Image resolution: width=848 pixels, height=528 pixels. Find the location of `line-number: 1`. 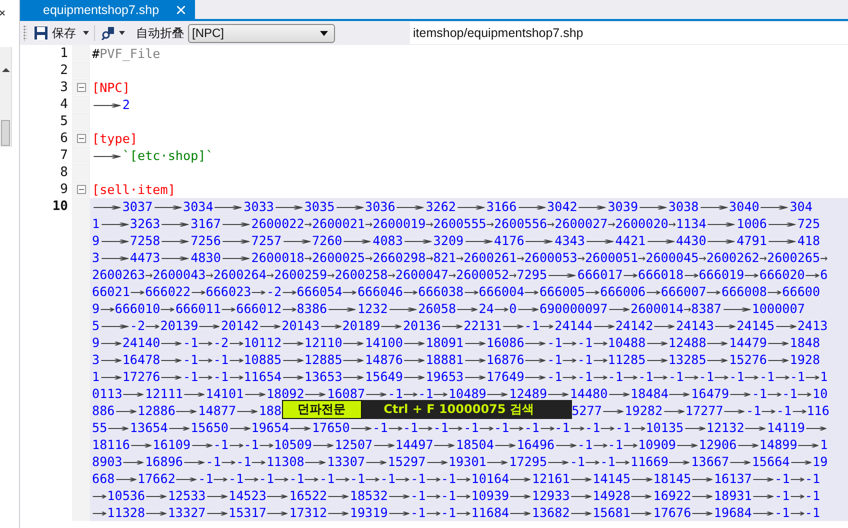

line-number: 1 is located at coordinates (63, 53).